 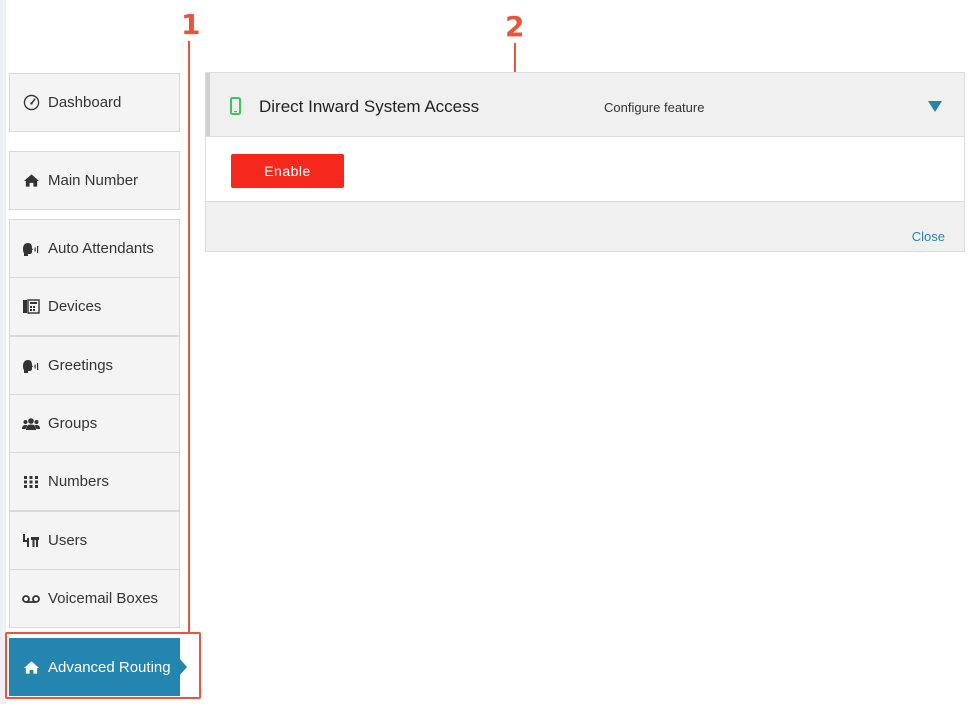 What do you see at coordinates (208, 104) in the screenshot?
I see `header-accent-bar` at bounding box center [208, 104].